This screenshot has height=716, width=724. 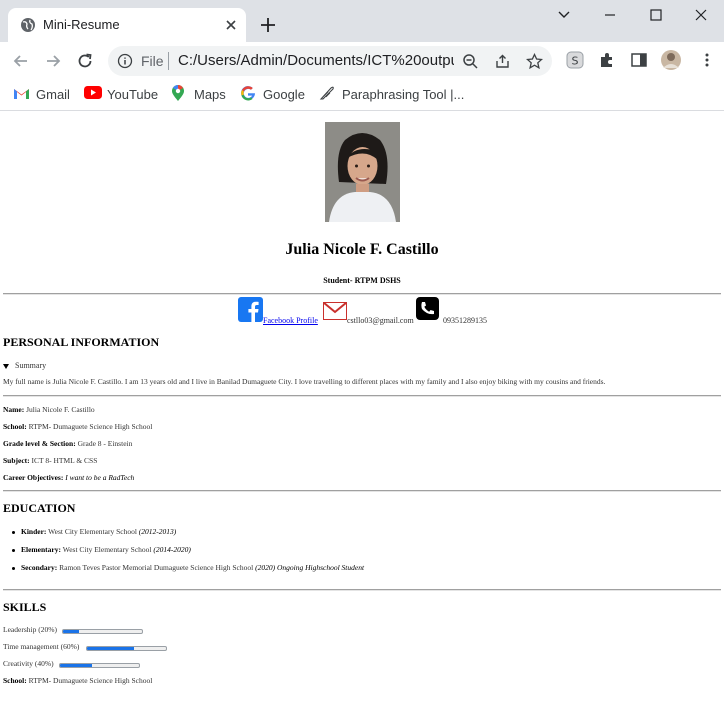 What do you see at coordinates (290, 320) in the screenshot?
I see `facebook-profile-link: Facebook Profile` at bounding box center [290, 320].